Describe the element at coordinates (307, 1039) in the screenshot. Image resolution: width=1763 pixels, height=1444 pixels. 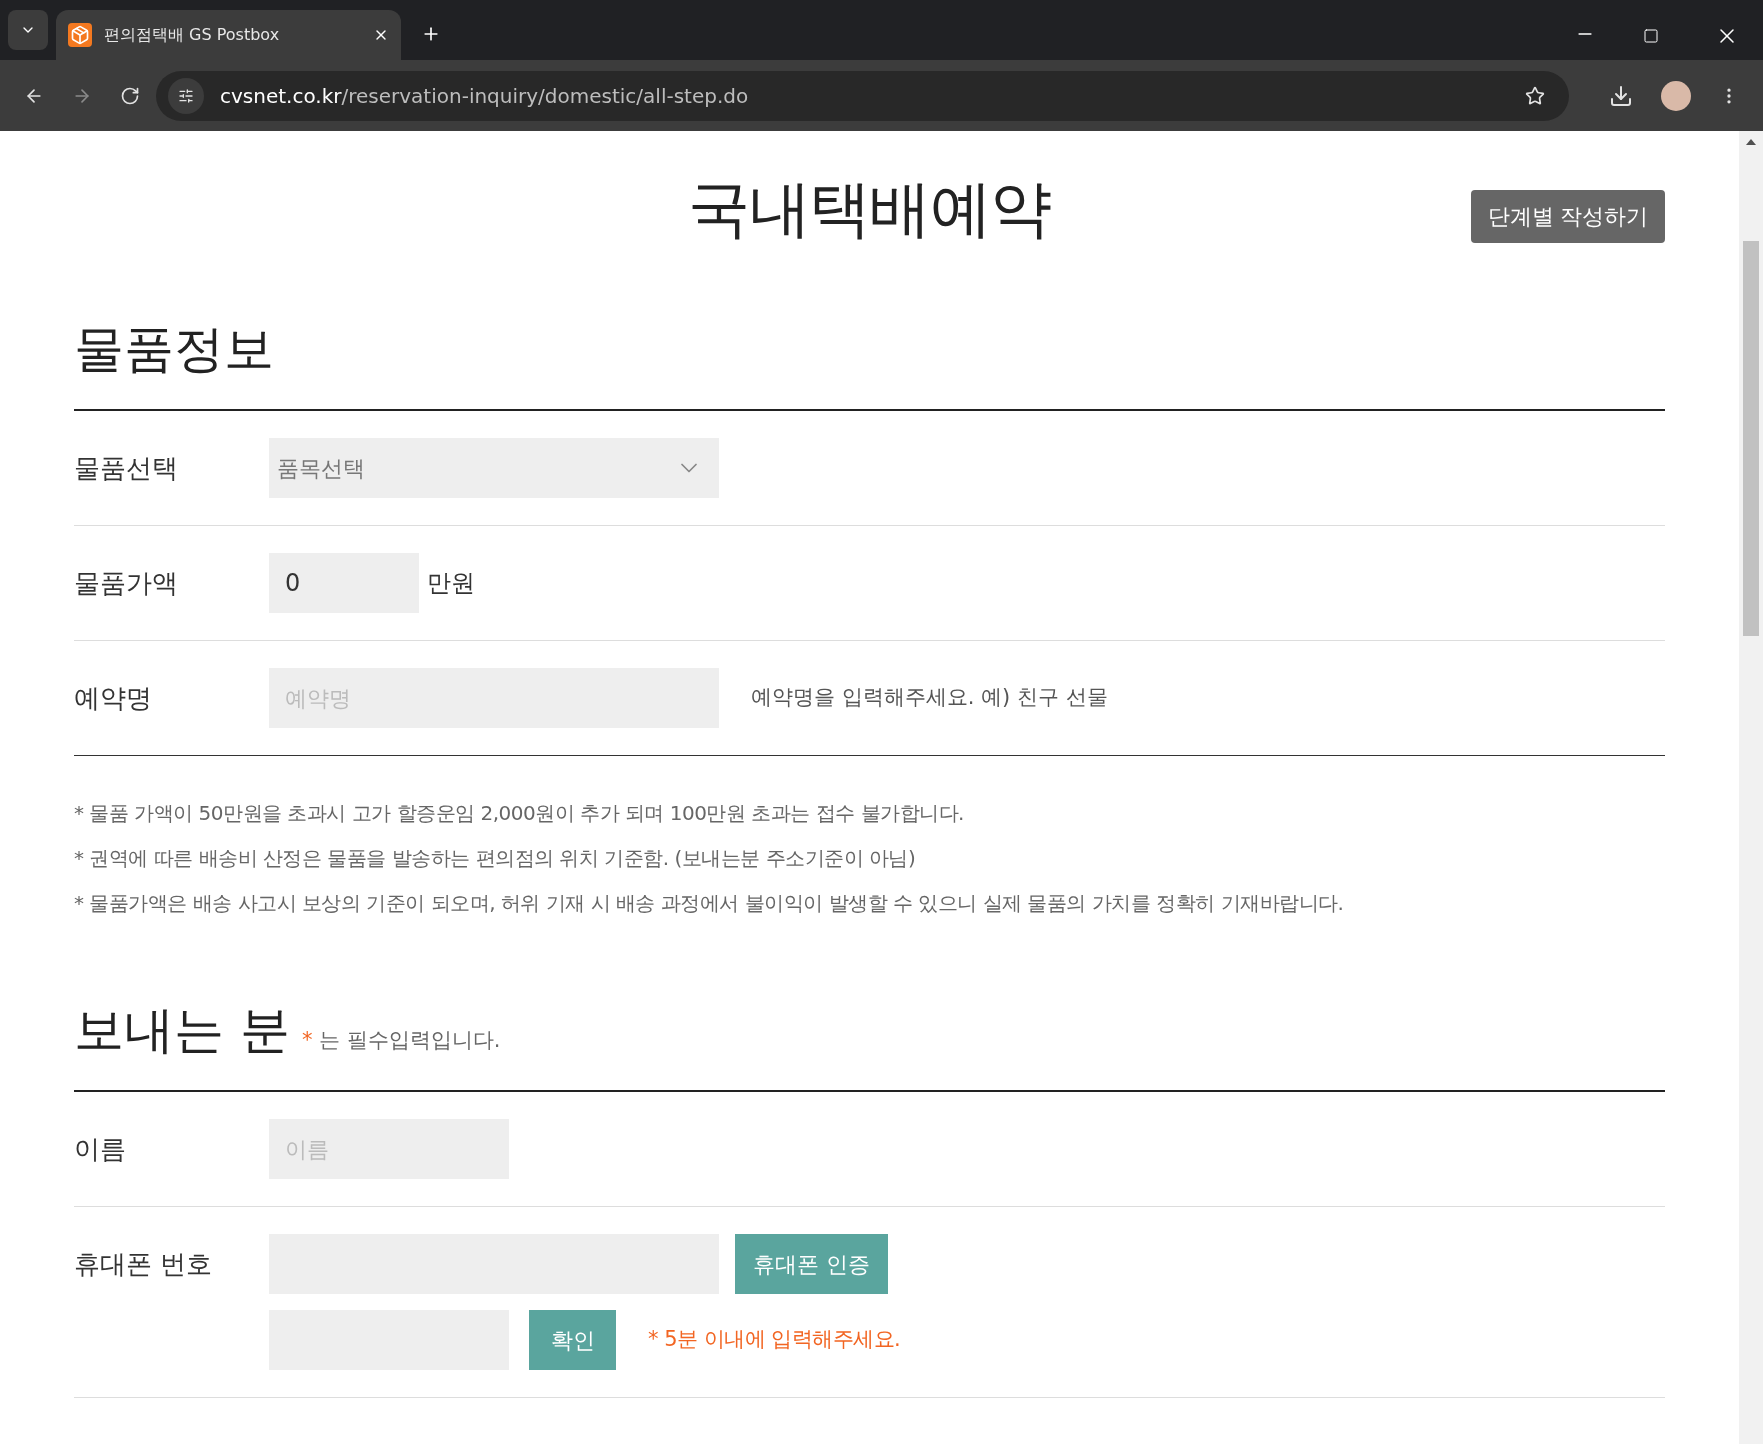
I see `required-mark: *` at that location.